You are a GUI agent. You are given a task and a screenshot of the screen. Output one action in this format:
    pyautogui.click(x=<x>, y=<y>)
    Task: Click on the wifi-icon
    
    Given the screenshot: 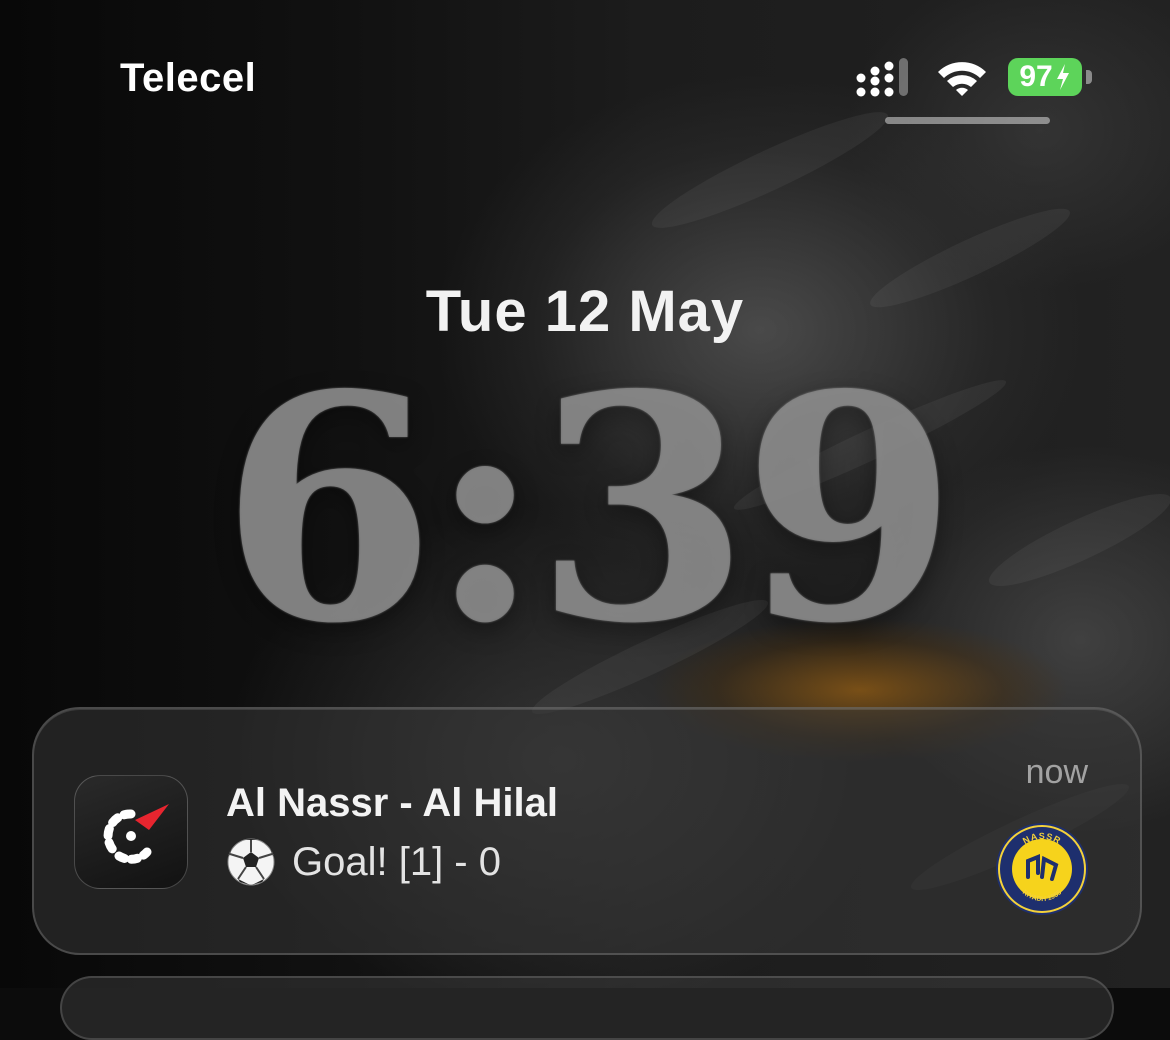 What is the action you would take?
    pyautogui.click(x=962, y=79)
    